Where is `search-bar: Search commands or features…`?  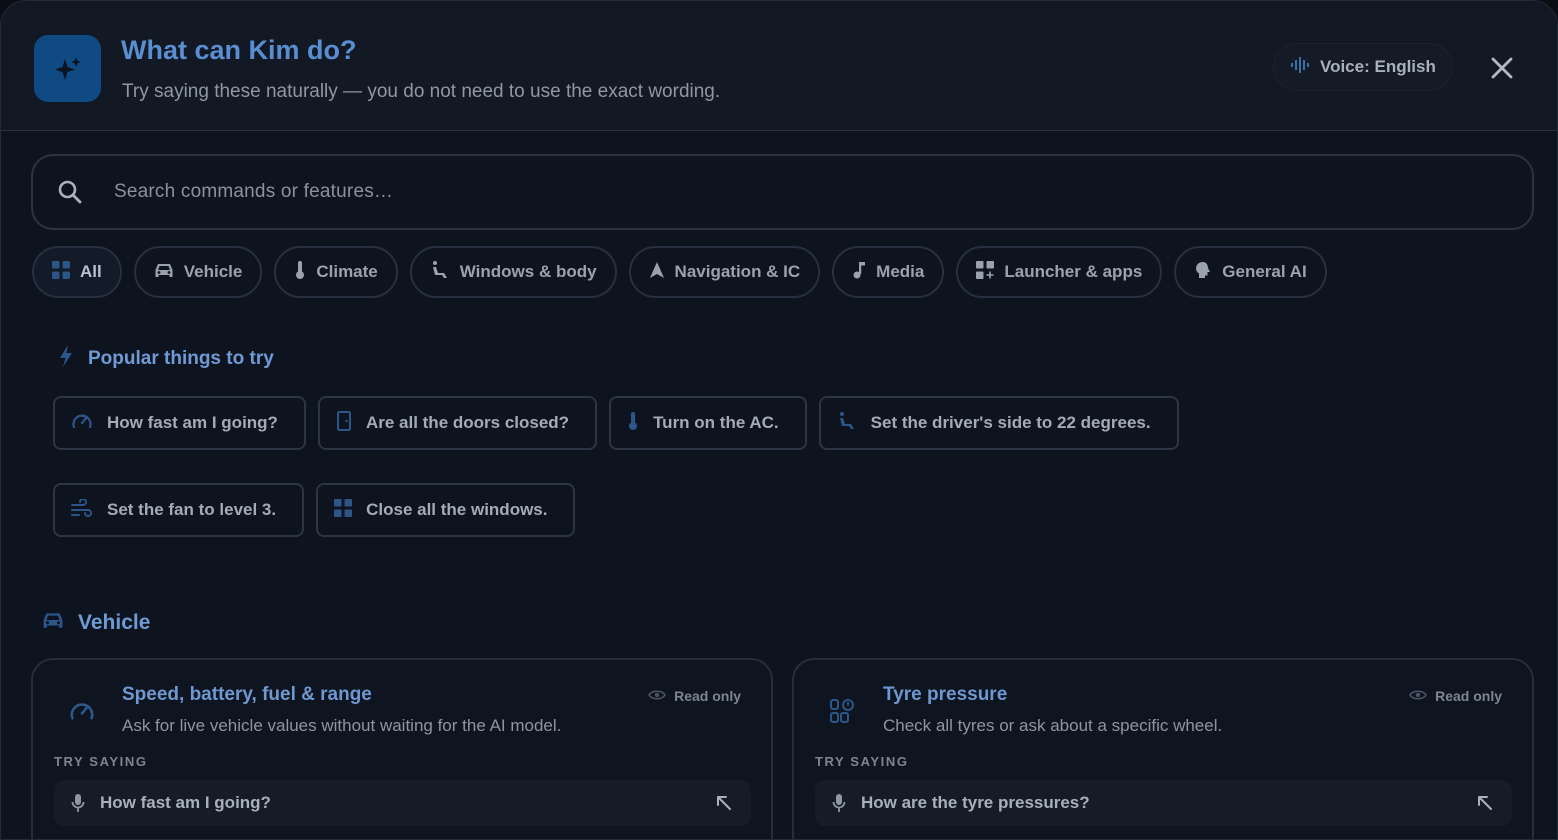 search-bar: Search commands or features… is located at coordinates (782, 192).